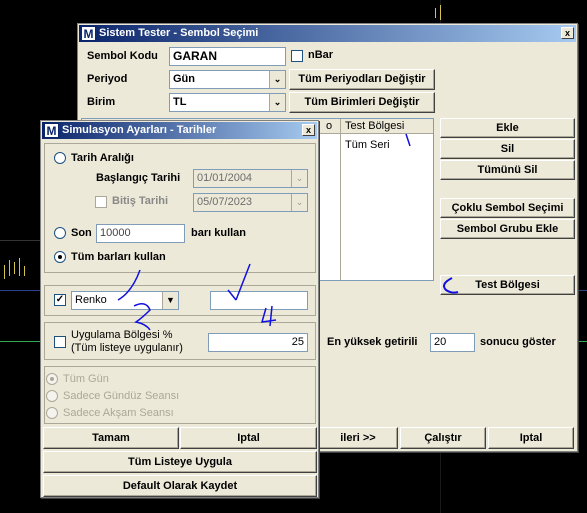  I want to click on birim-value: TL, so click(180, 102).